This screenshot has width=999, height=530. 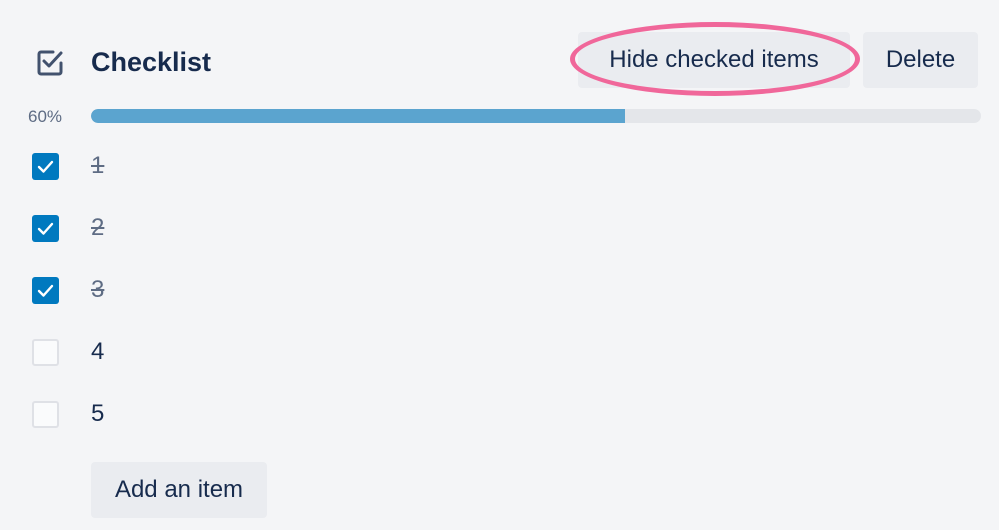 What do you see at coordinates (98, 227) in the screenshot?
I see `item-label: 2` at bounding box center [98, 227].